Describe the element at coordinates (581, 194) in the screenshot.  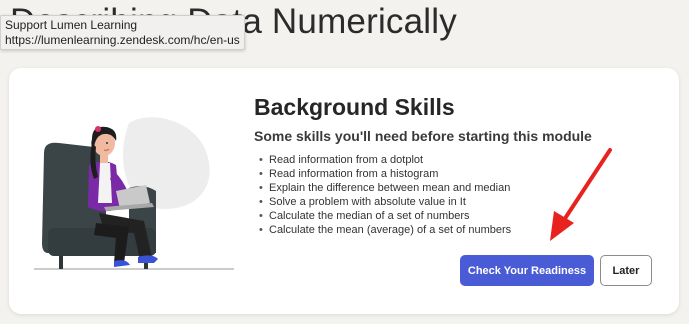
I see `red-arrow-icon` at that location.